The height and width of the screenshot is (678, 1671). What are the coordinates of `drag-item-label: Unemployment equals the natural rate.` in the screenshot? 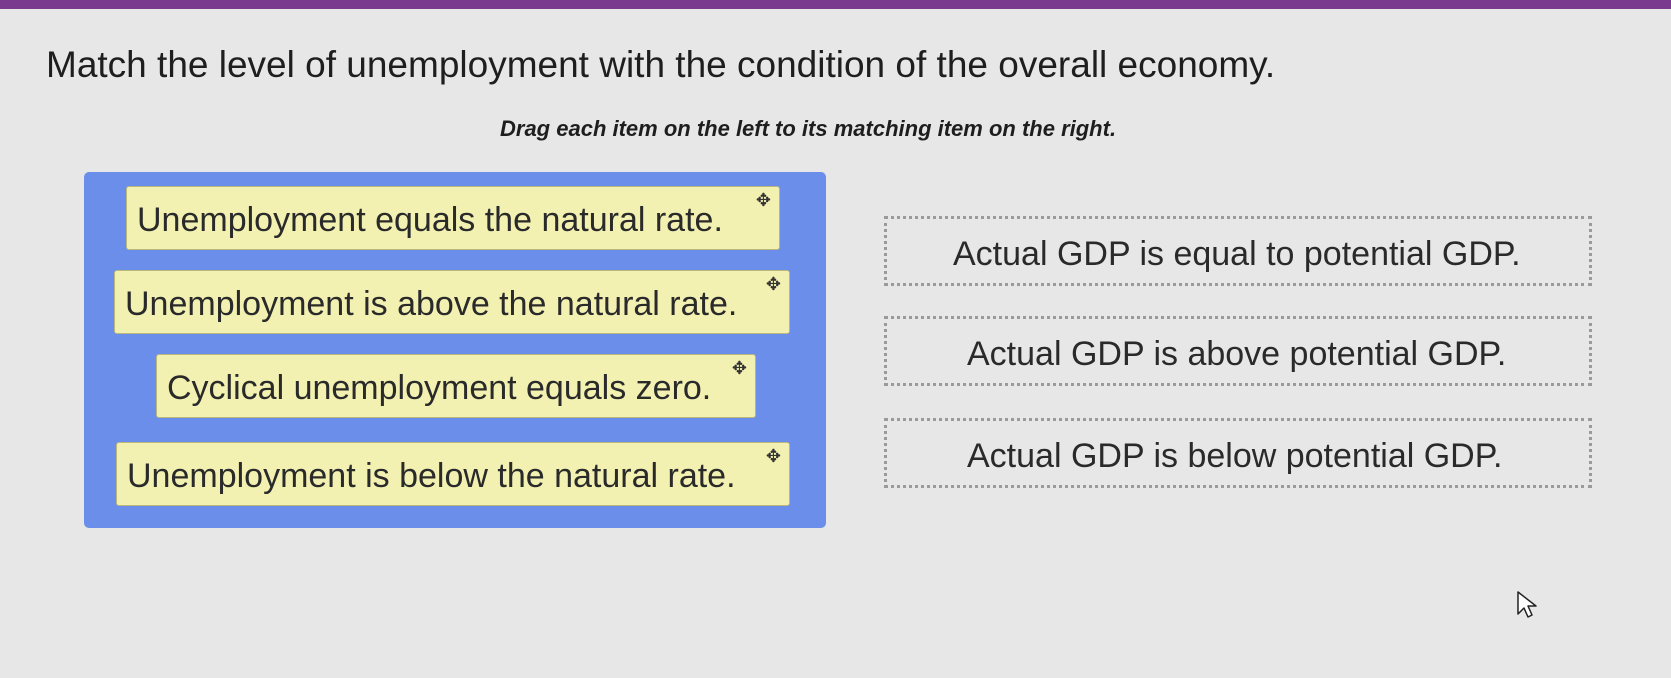 It's located at (430, 220).